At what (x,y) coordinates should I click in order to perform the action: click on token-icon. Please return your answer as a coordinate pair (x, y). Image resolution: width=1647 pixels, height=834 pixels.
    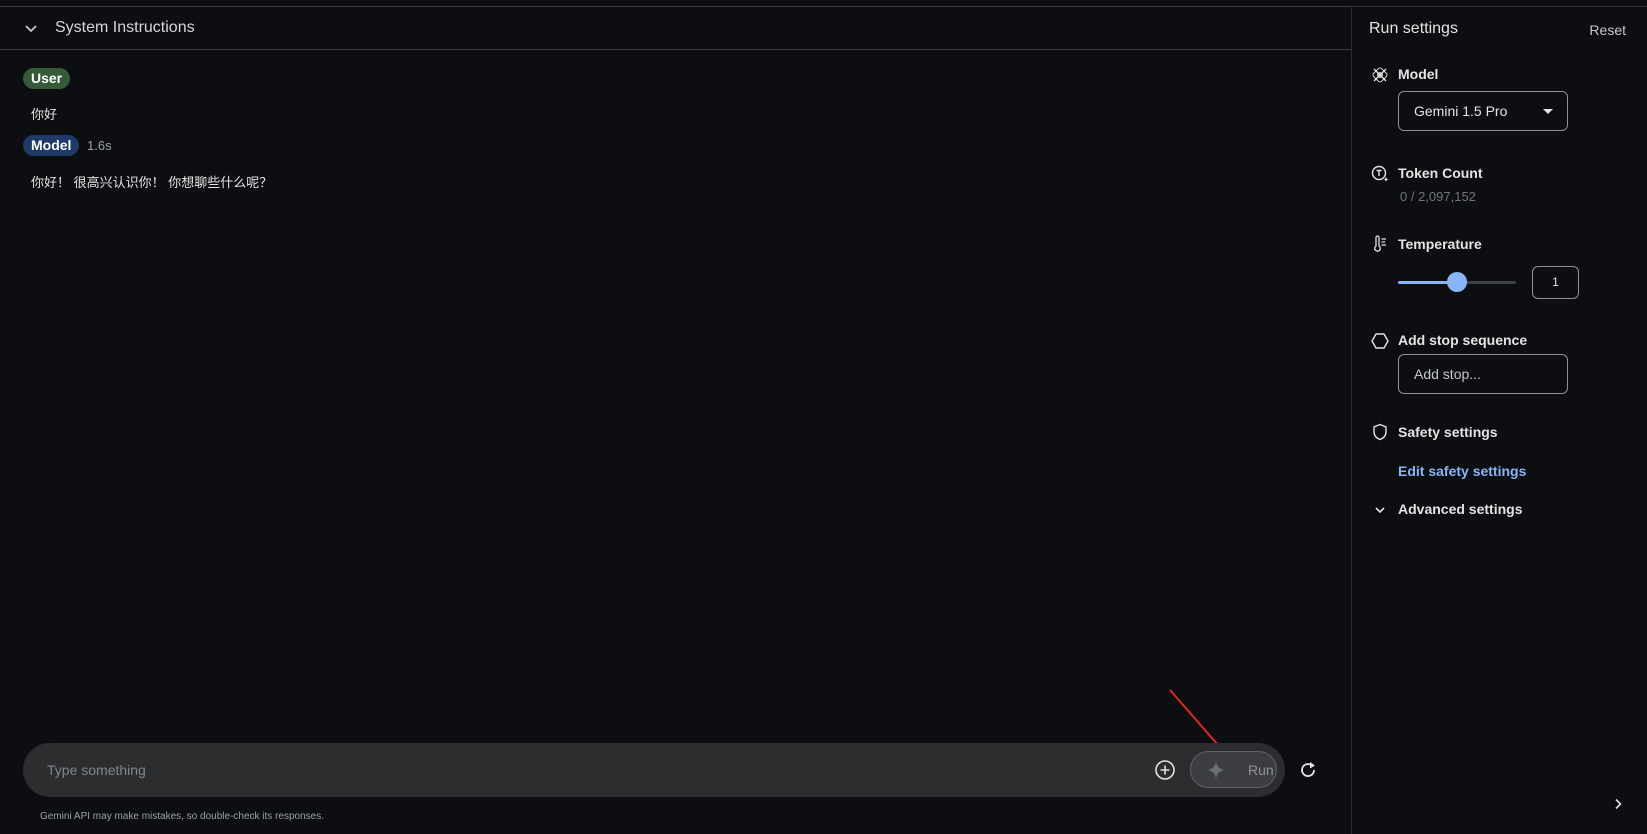
    Looking at the image, I should click on (1380, 173).